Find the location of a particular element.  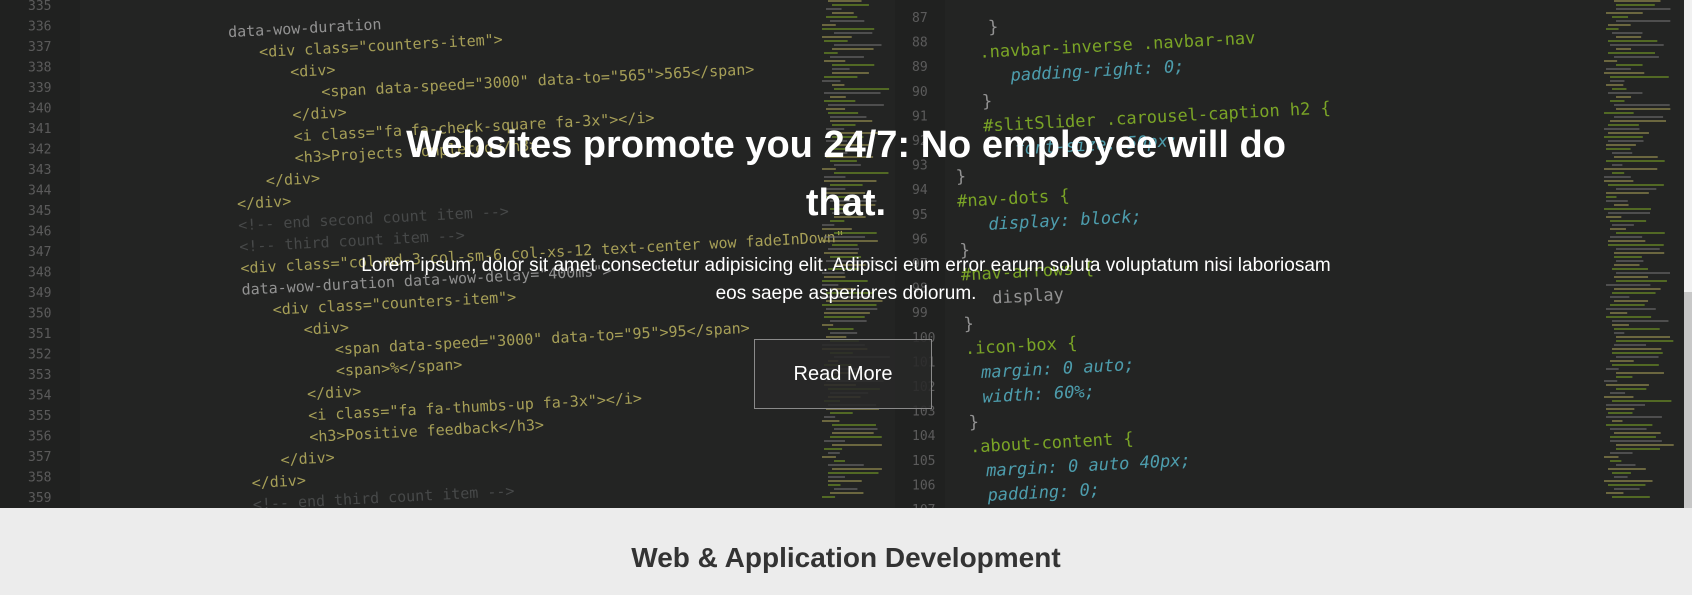

section-title: Web & Application Development is located at coordinates (846, 557).